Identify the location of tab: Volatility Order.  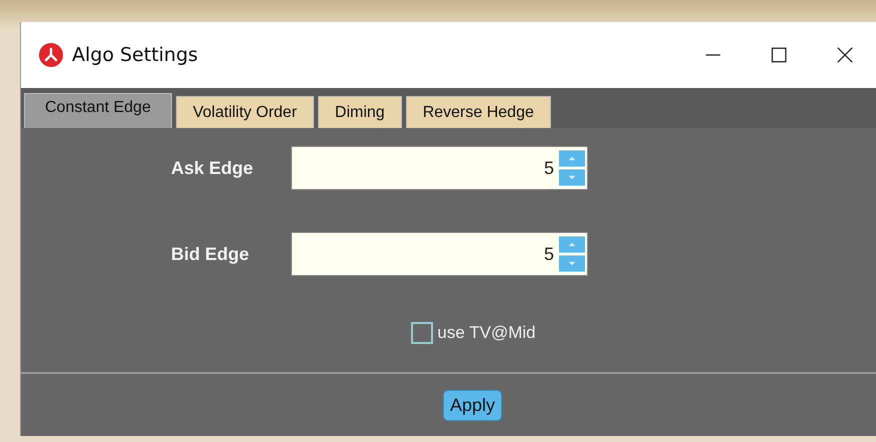
(245, 112).